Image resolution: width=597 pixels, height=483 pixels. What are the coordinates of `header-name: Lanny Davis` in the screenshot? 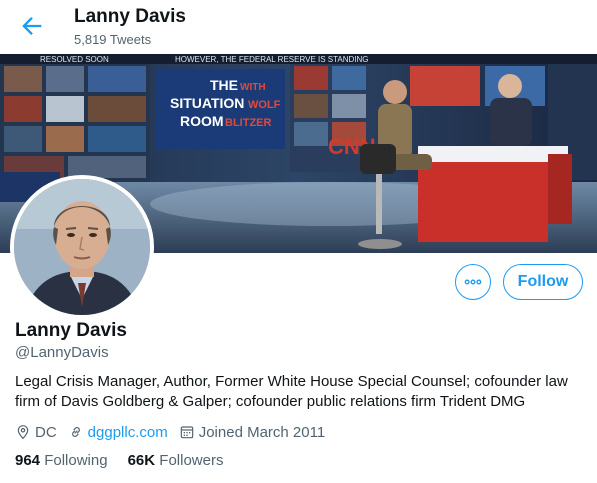 It's located at (130, 16).